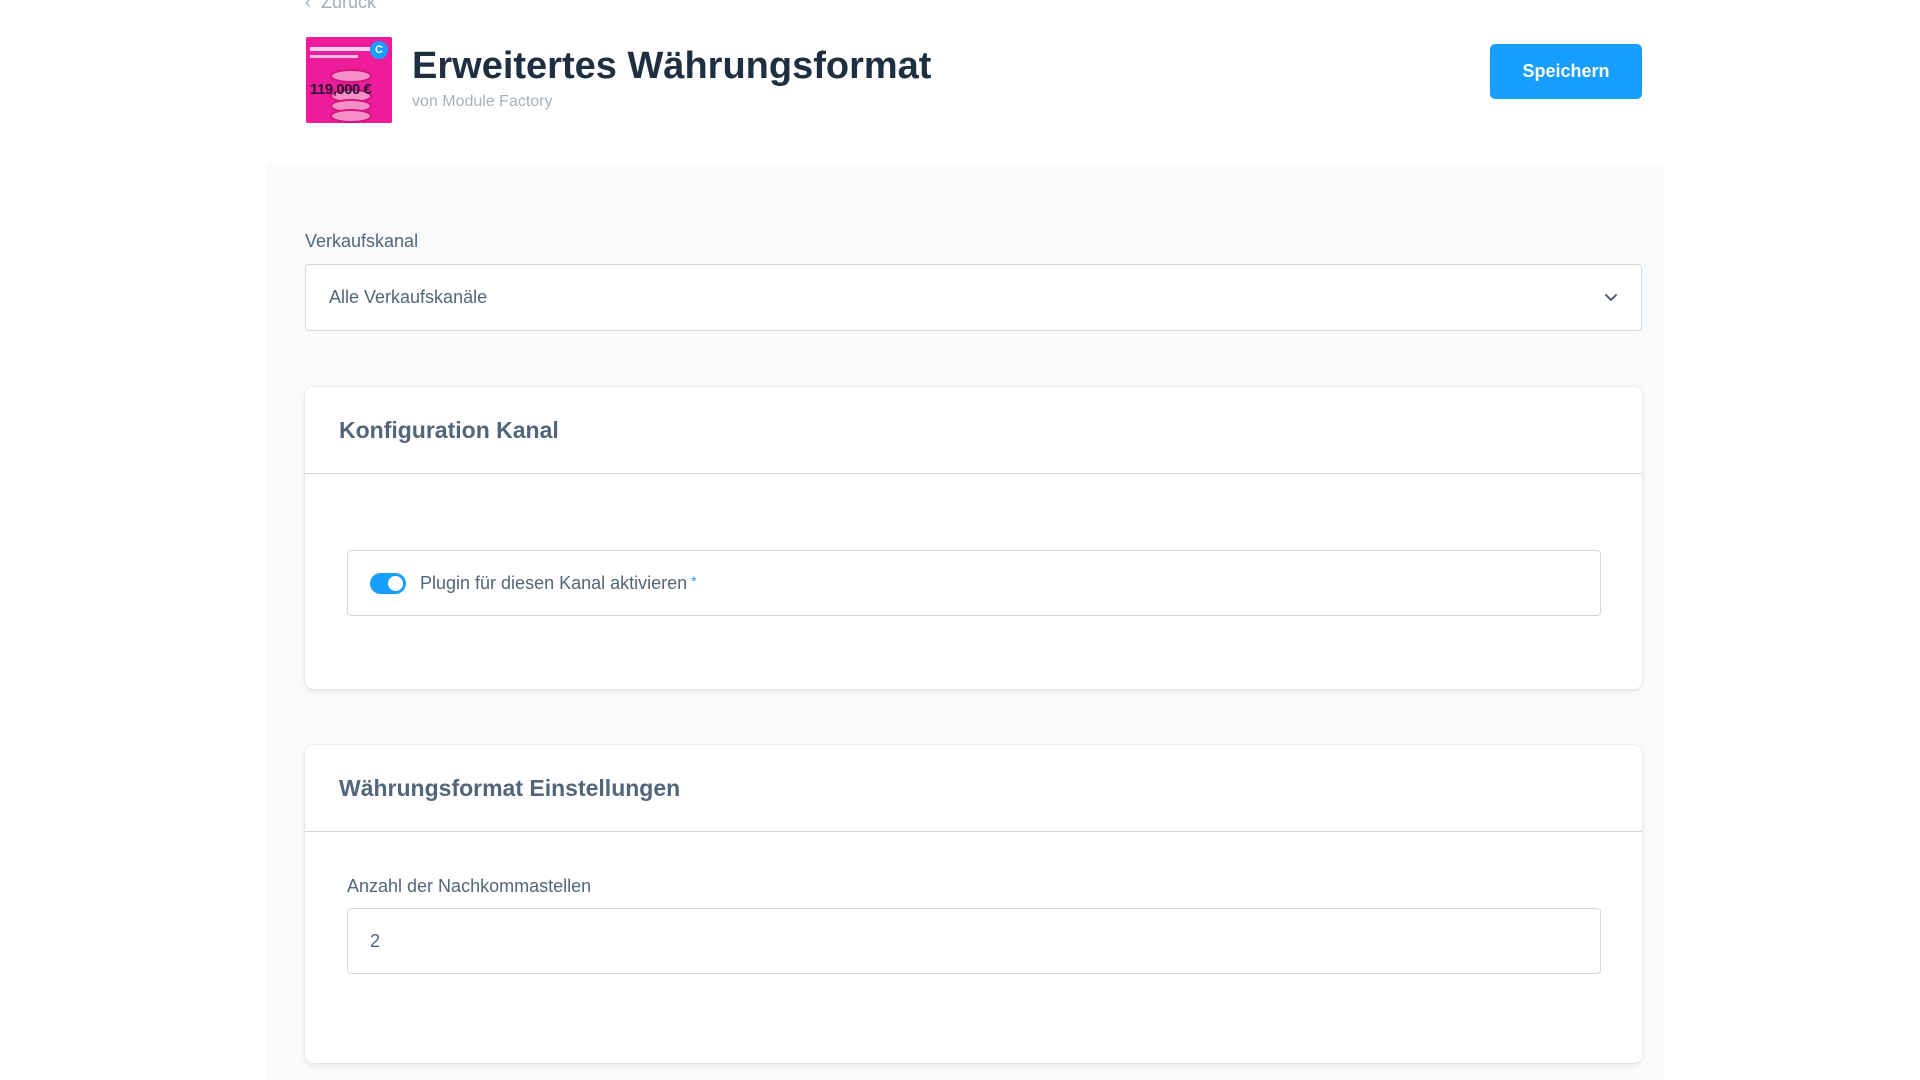  I want to click on back-link: ‹ Zurück, so click(340, 6).